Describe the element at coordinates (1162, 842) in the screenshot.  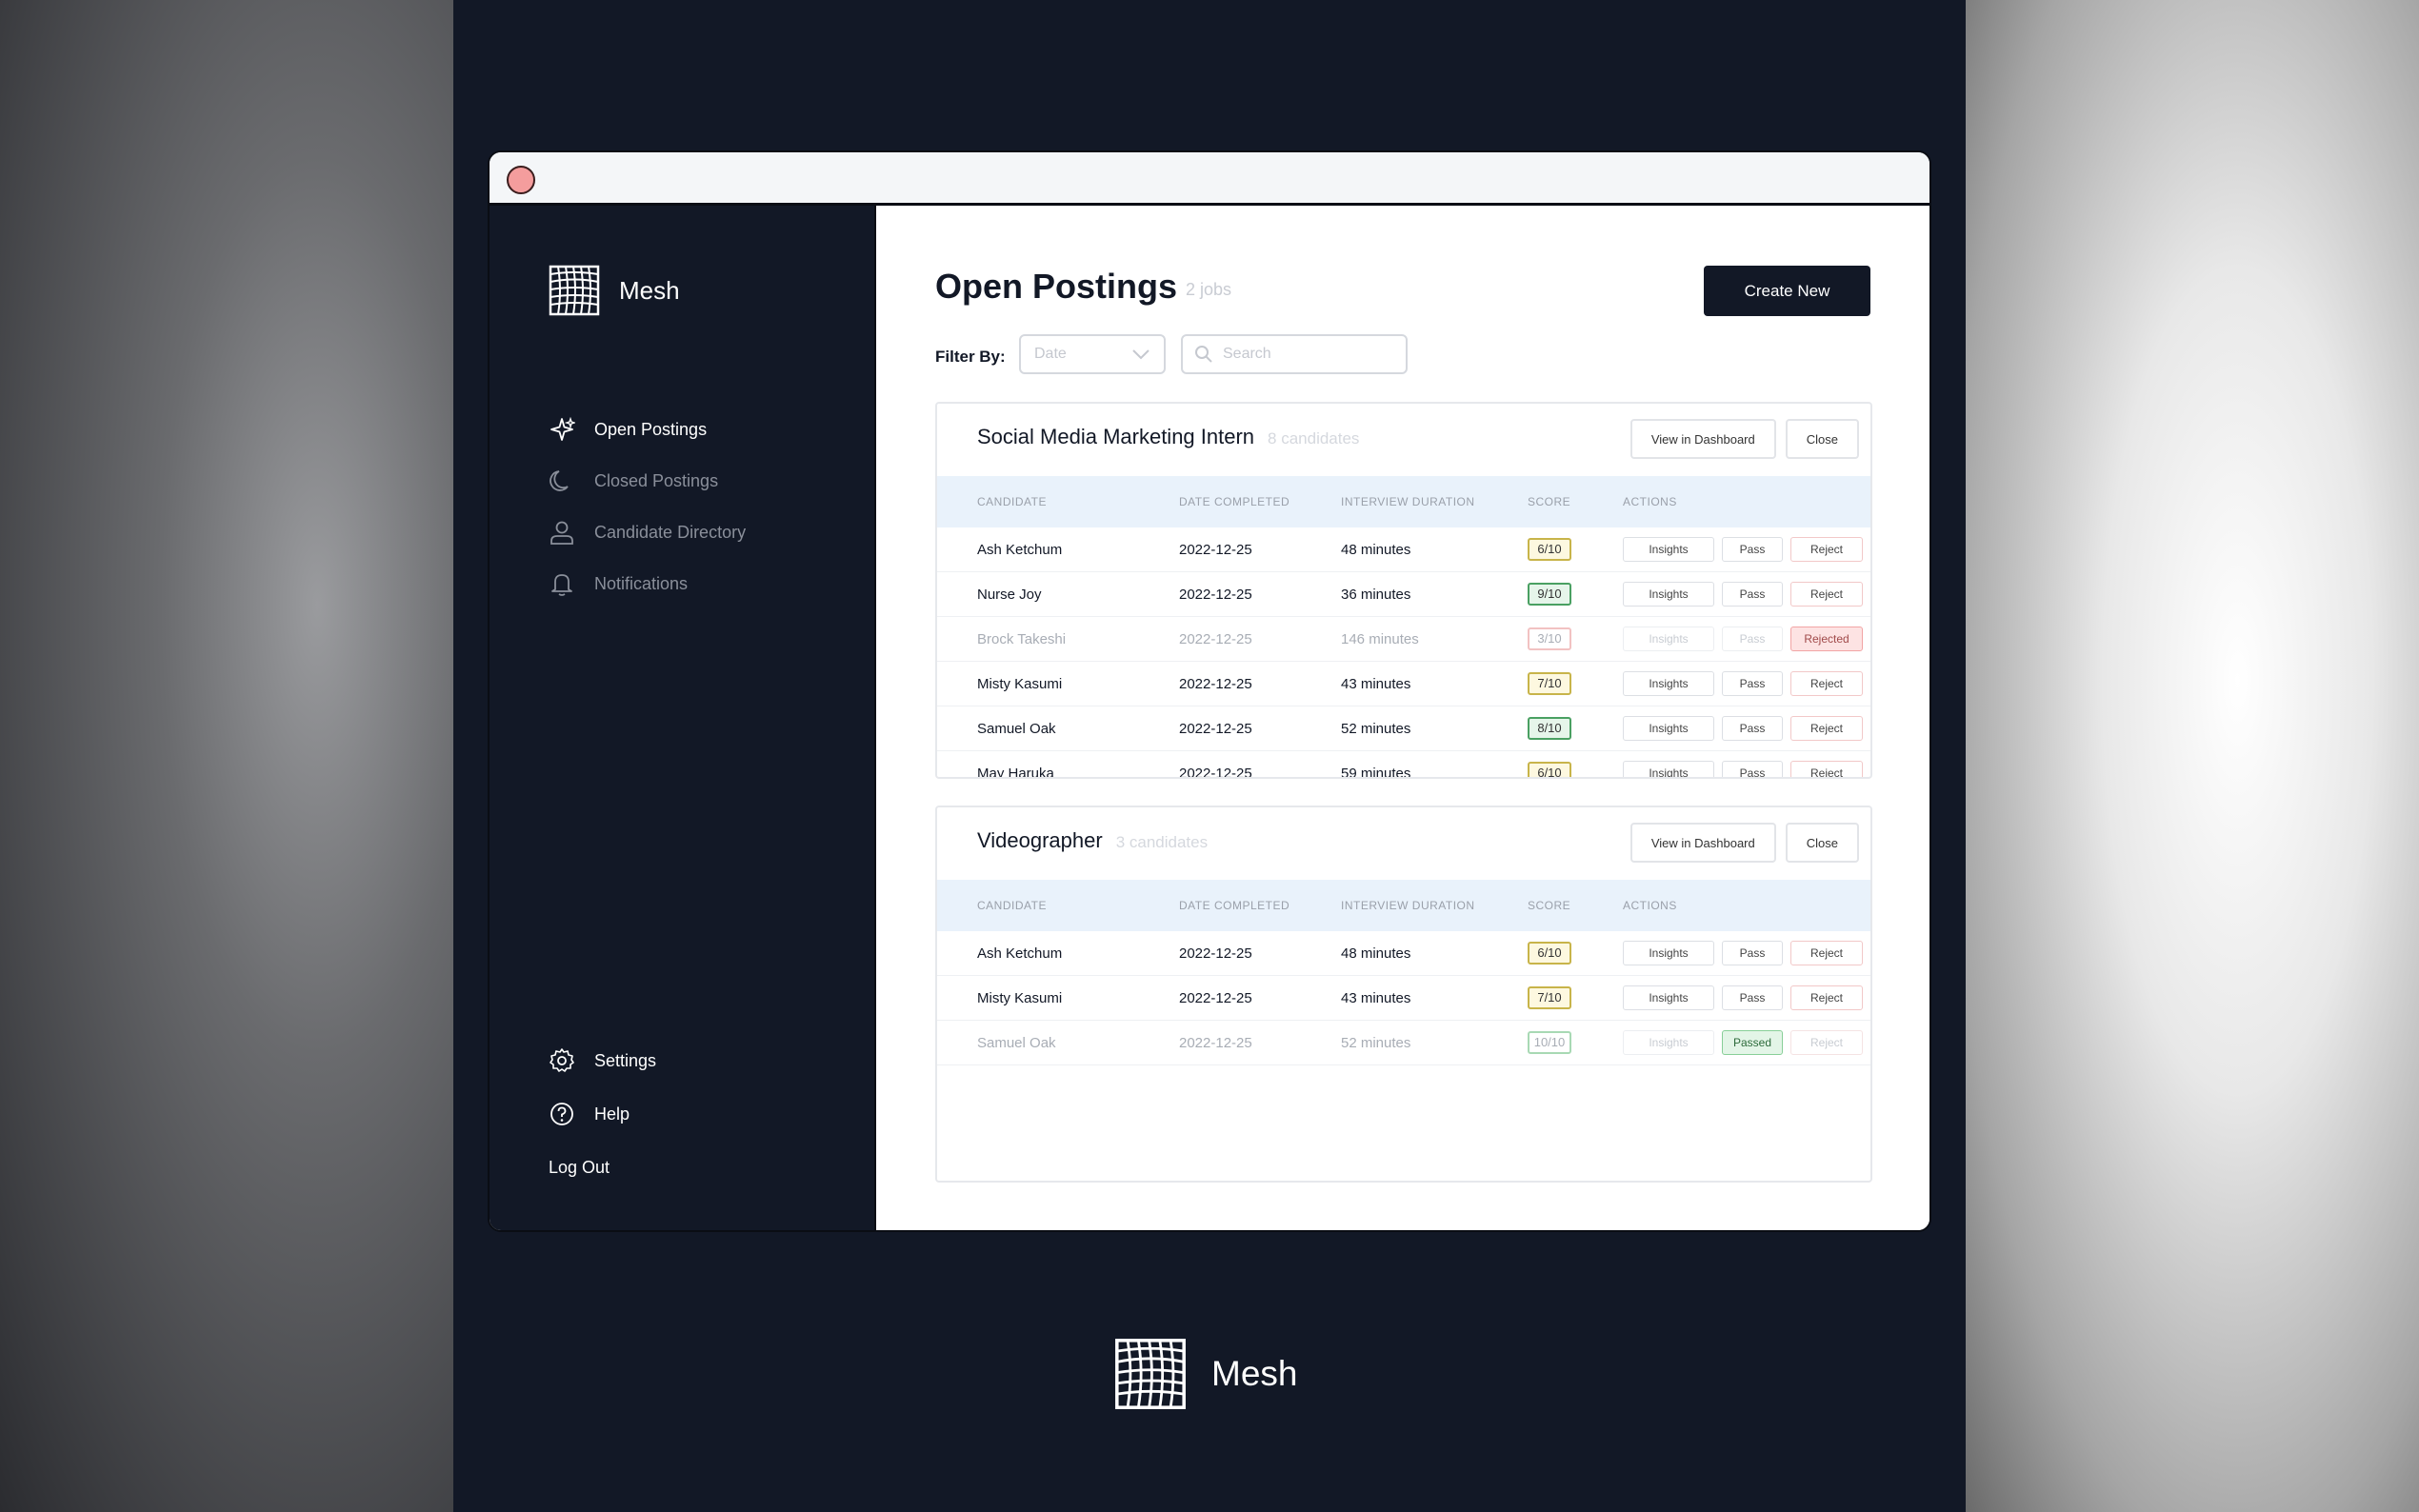
I see `candidate-count: 3 candidates` at that location.